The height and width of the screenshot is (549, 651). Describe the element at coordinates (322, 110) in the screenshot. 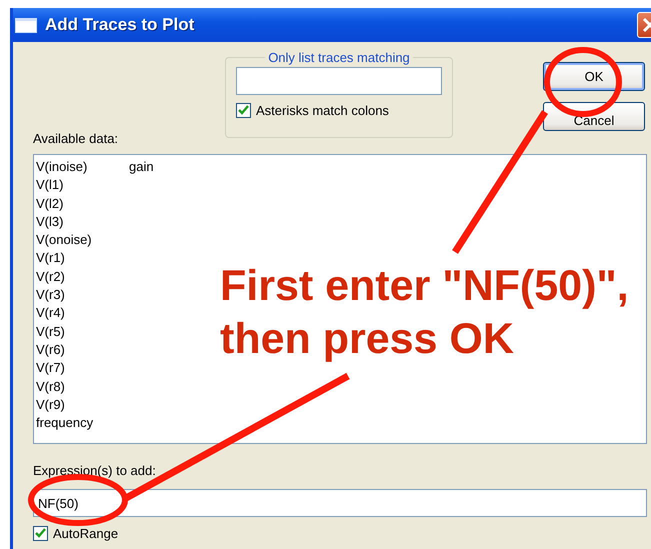

I see `checkbox-label: Asterisks match colons` at that location.